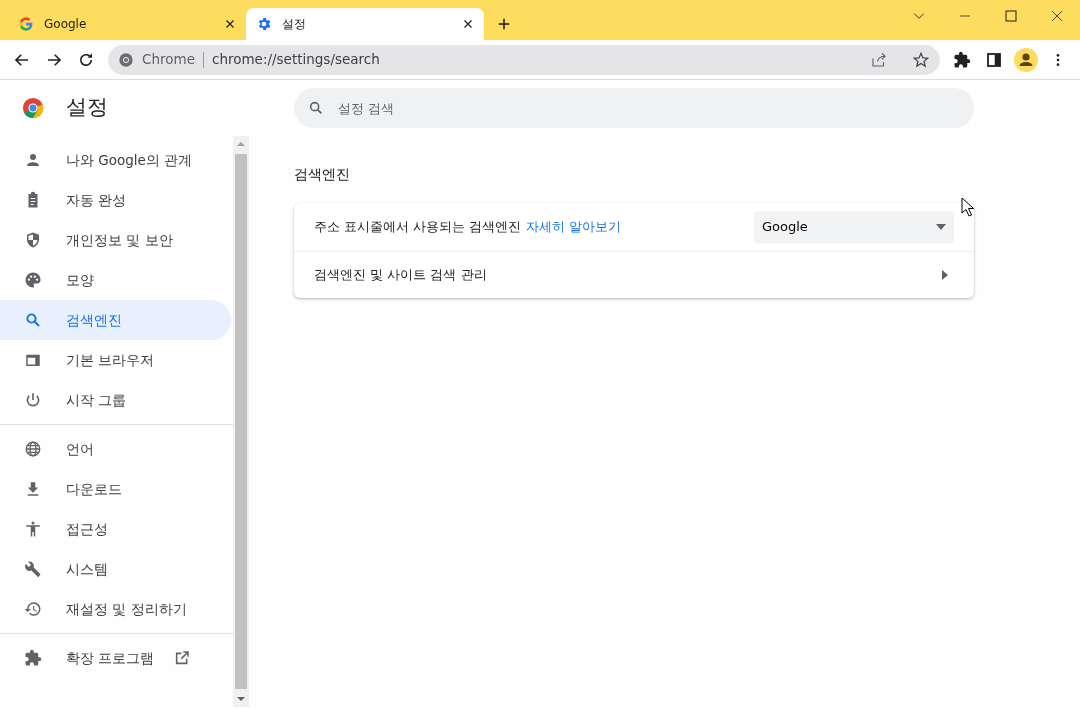 The height and width of the screenshot is (708, 1080). I want to click on person-avatar-icon, so click(1026, 59).